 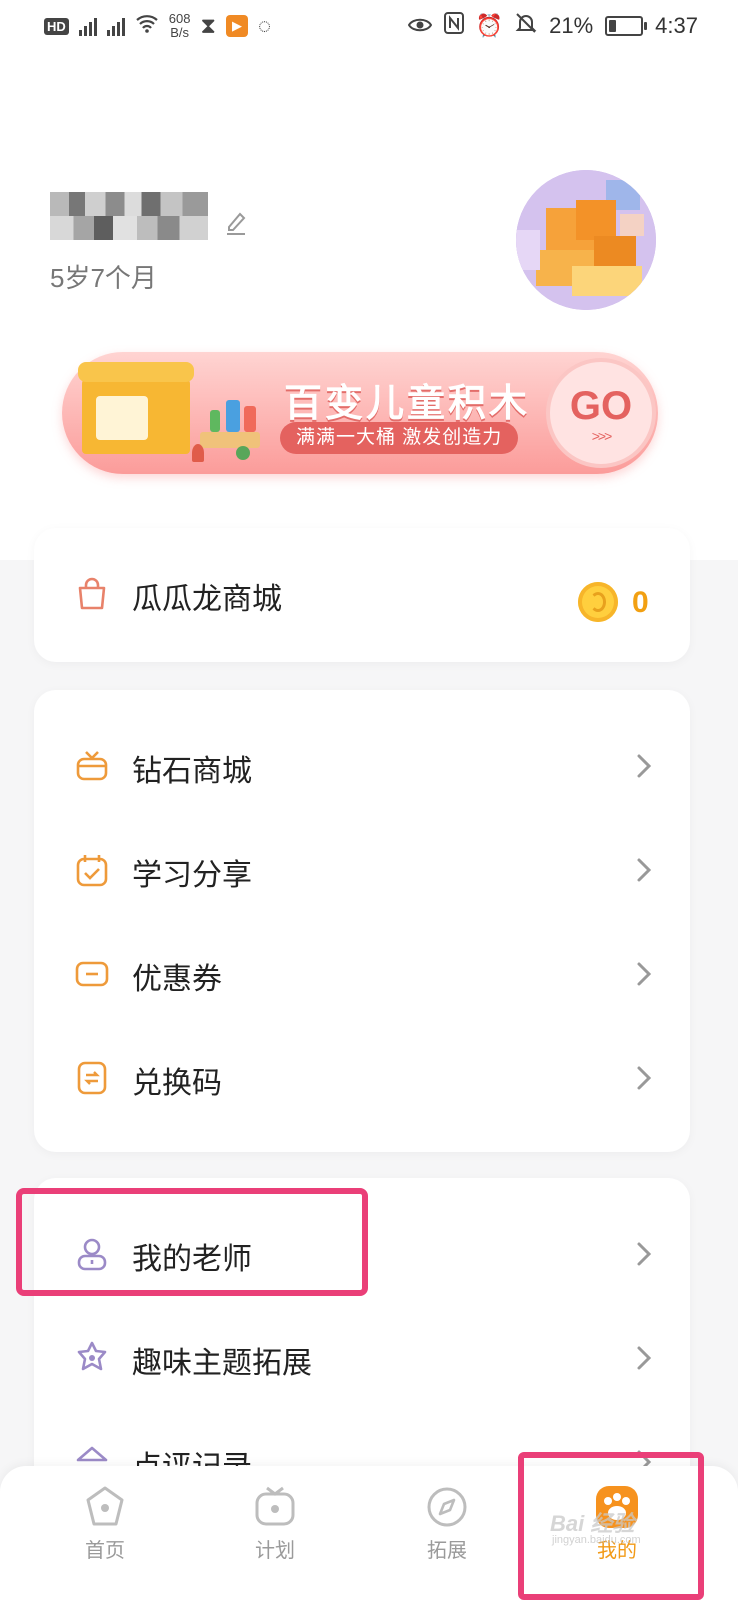 I want to click on menu-item-label: 优惠券, so click(x=177, y=979).